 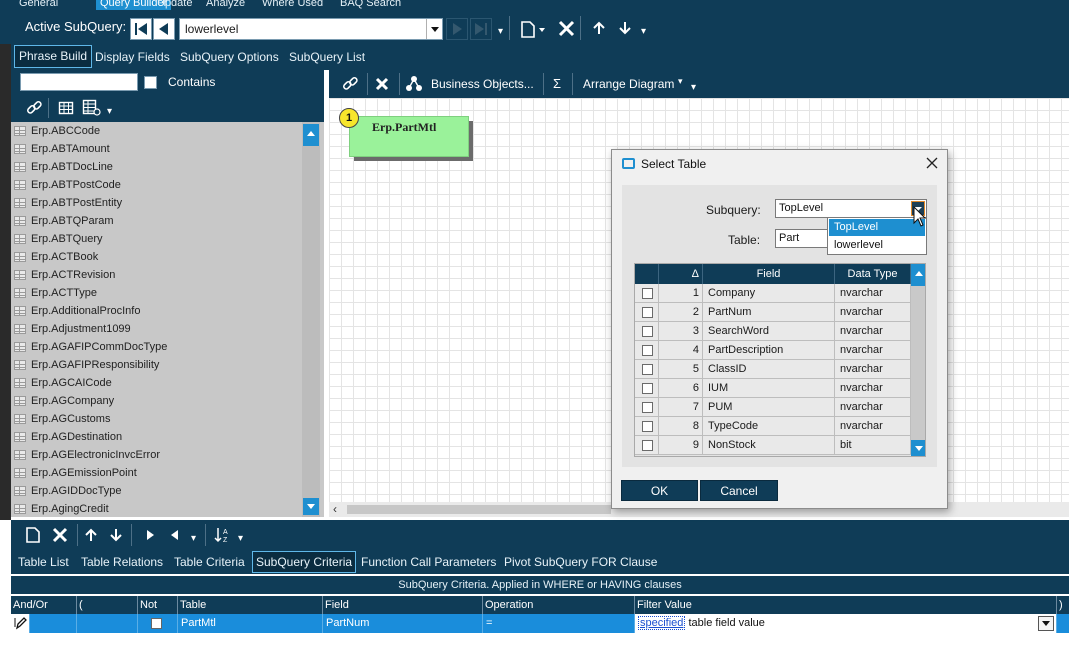 I want to click on table-list-item: Erp.ABTQuery, so click(x=156, y=239).